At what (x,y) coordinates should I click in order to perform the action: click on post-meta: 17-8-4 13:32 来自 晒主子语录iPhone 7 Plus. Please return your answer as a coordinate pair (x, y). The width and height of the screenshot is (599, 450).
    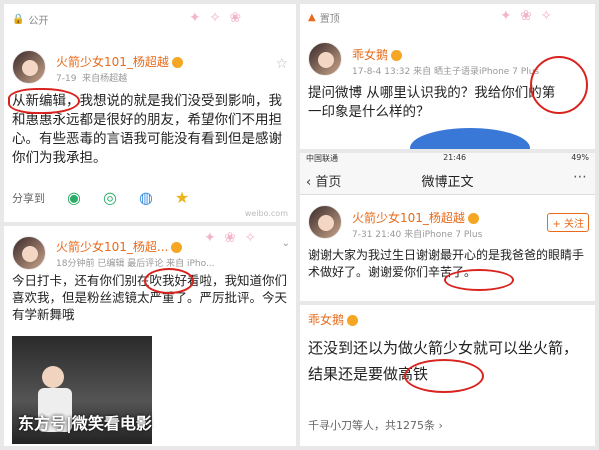
    Looking at the image, I should click on (446, 72).